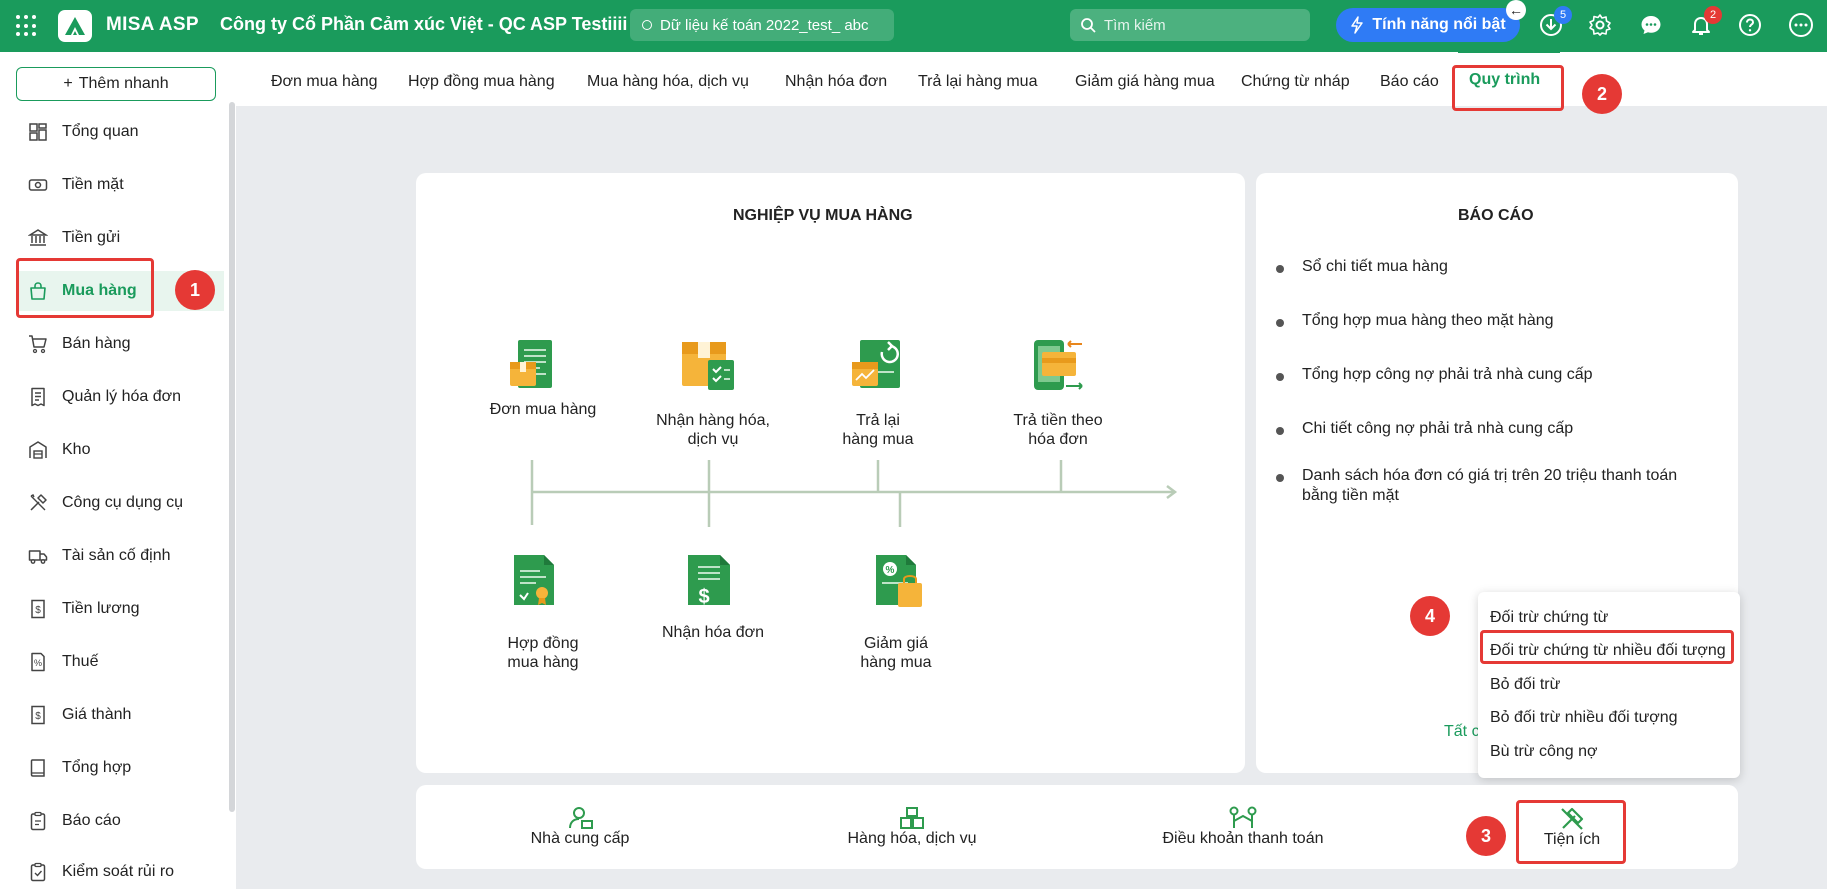 The height and width of the screenshot is (889, 1827). I want to click on menu-item-bo-doi-tru-nhieu-doi-tuong: Bỏ đối trừ nhiều đối tượng, so click(1584, 718).